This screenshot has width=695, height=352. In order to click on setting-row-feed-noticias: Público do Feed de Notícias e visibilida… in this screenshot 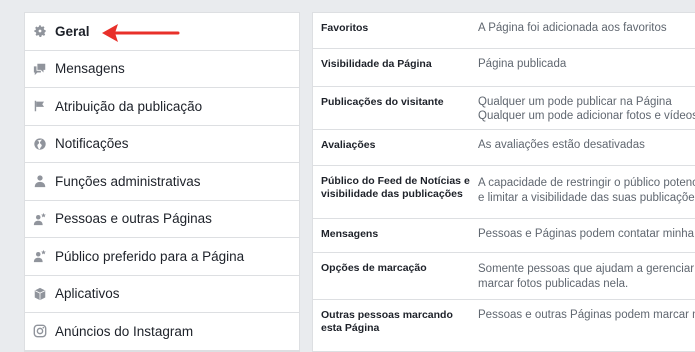, I will do `click(504, 192)`.